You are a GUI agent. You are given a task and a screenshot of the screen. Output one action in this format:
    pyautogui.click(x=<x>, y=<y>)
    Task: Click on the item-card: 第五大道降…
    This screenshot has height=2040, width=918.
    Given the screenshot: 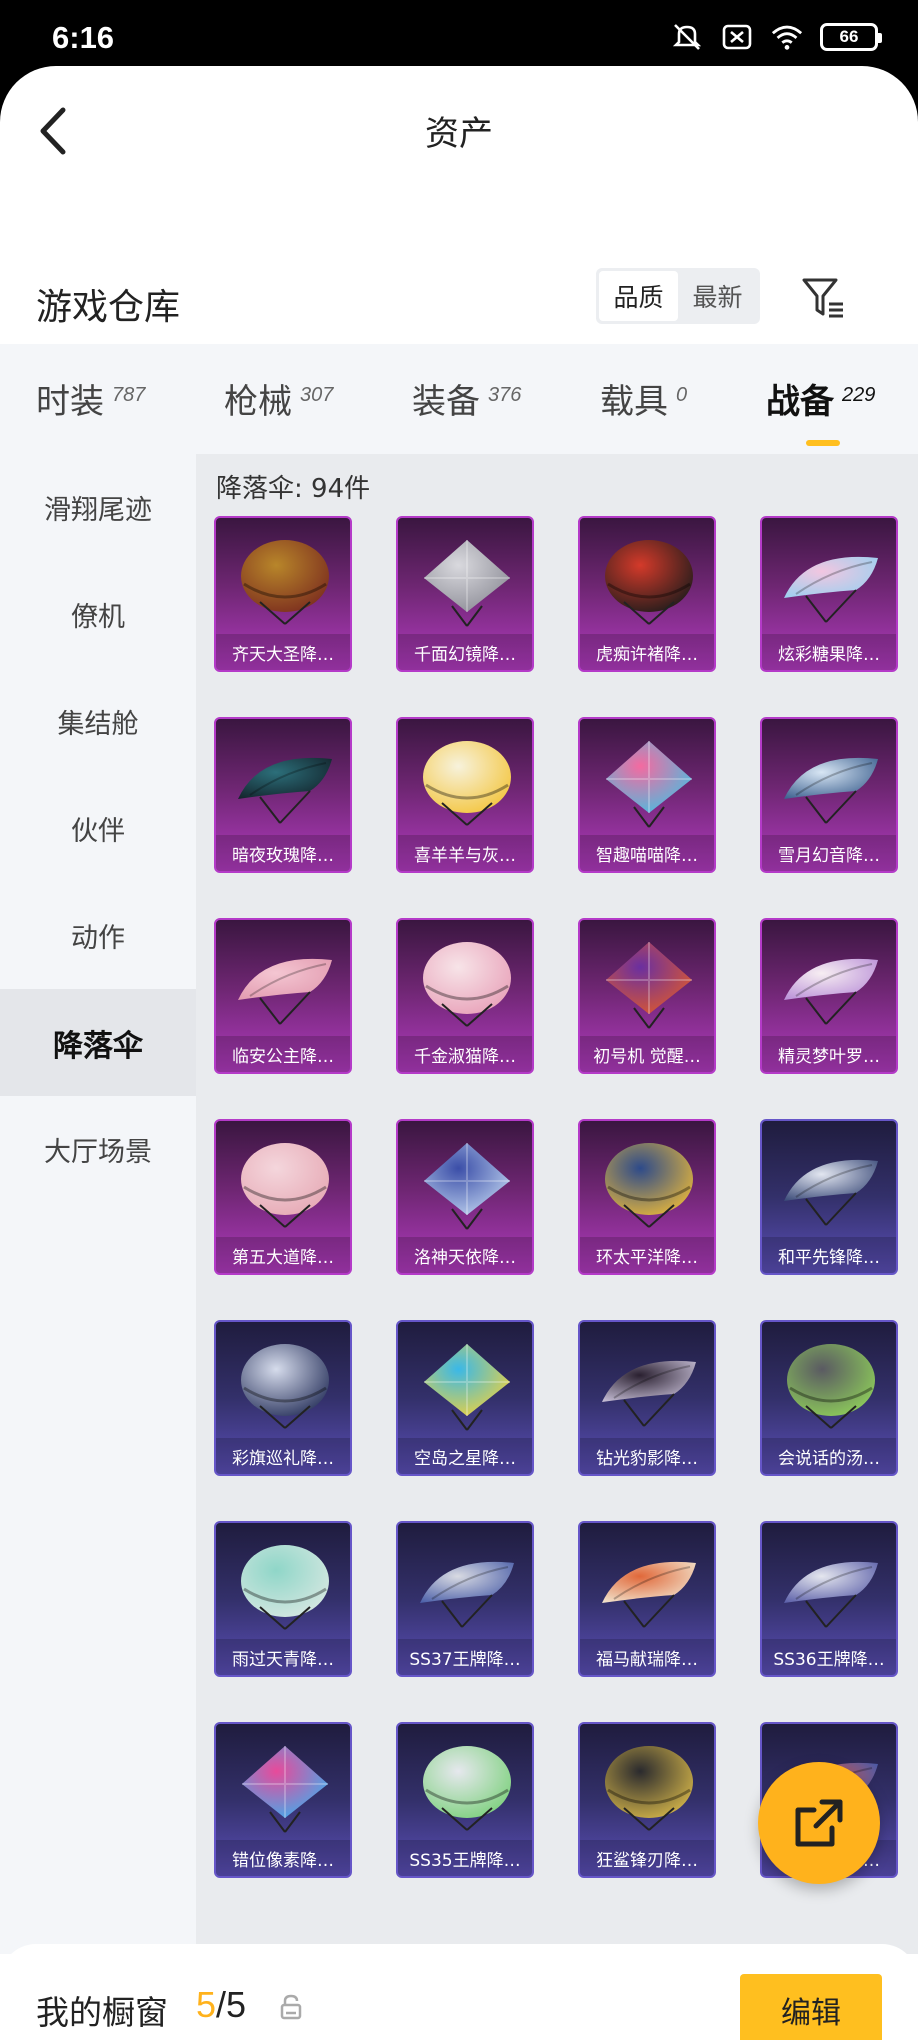 What is the action you would take?
    pyautogui.click(x=283, y=1197)
    